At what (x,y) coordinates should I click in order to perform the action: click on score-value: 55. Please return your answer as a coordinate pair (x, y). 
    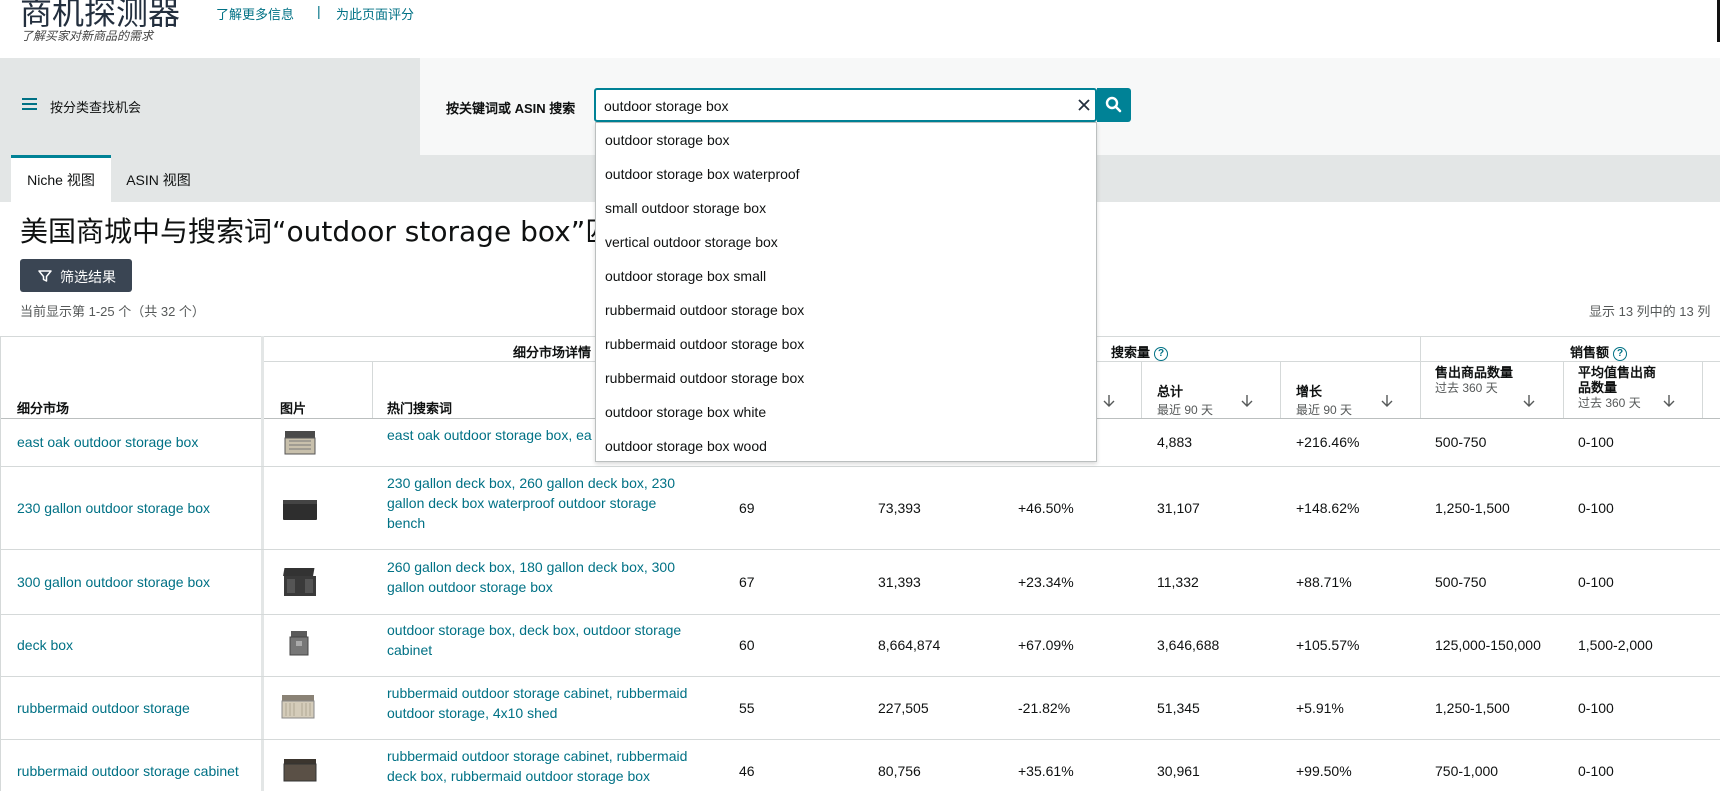
    Looking at the image, I should click on (747, 708).